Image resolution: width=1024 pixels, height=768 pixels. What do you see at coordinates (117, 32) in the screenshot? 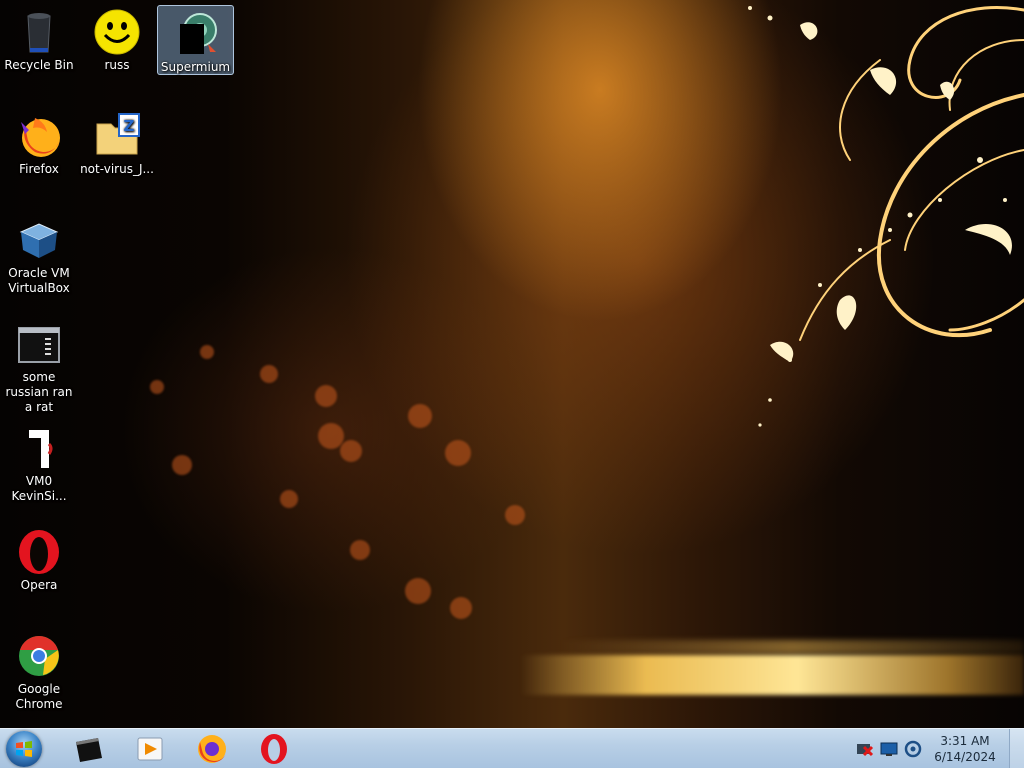
I see `smiley-icon` at bounding box center [117, 32].